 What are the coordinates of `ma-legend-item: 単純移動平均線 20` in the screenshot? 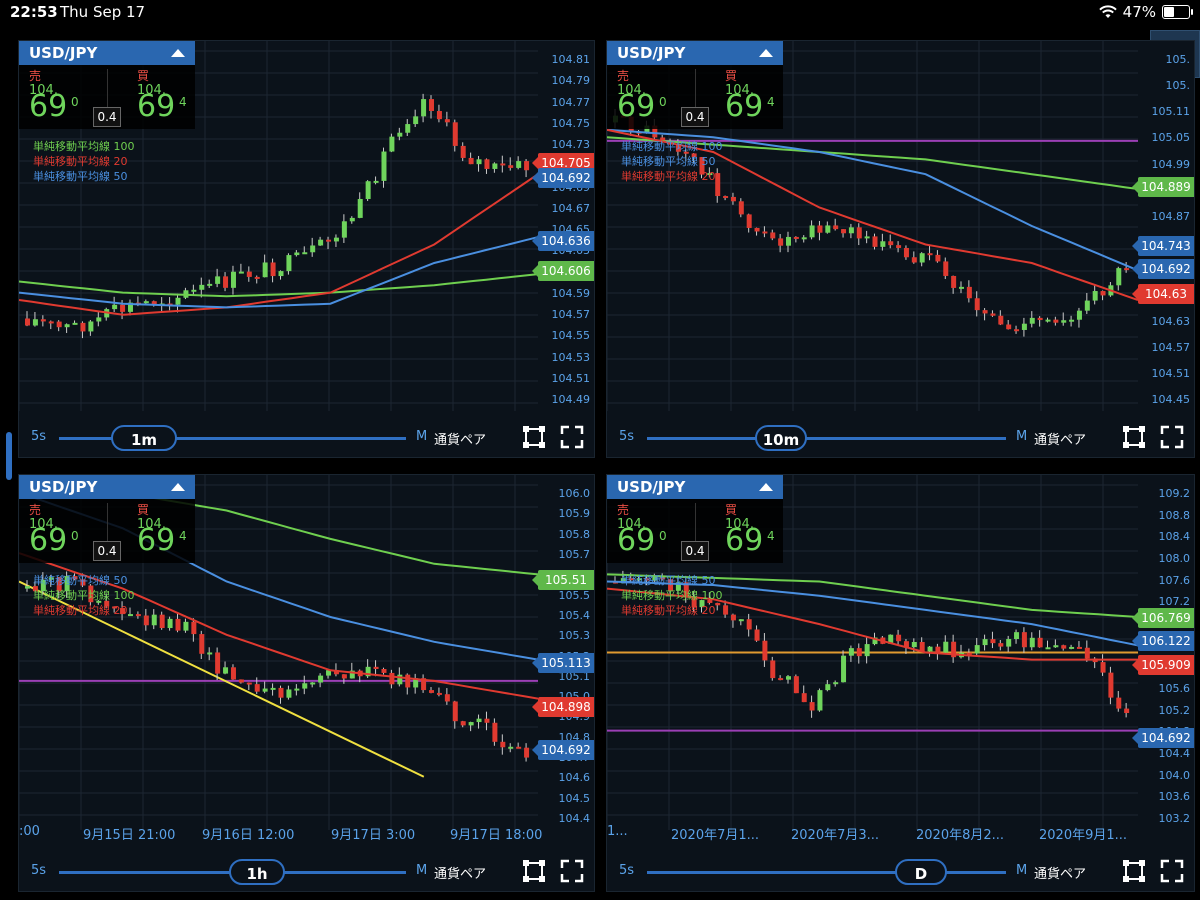 It's located at (668, 610).